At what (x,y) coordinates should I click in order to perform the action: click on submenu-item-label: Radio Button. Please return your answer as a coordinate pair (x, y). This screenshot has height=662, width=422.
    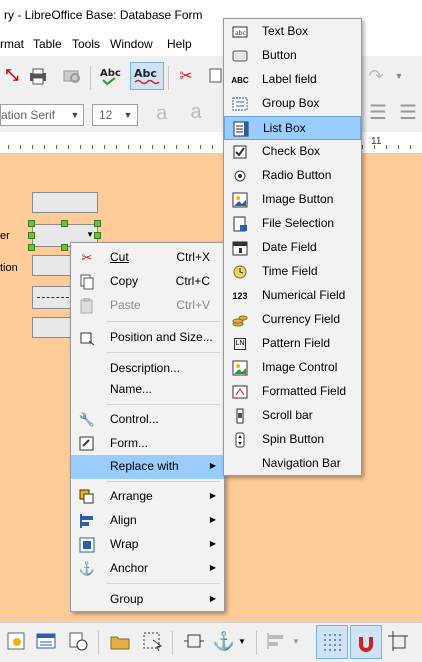
    Looking at the image, I should click on (297, 175).